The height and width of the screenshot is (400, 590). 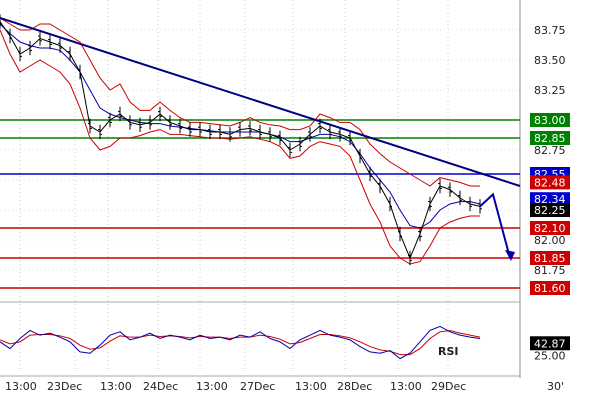 I want to click on rsi-line, so click(x=240, y=342).